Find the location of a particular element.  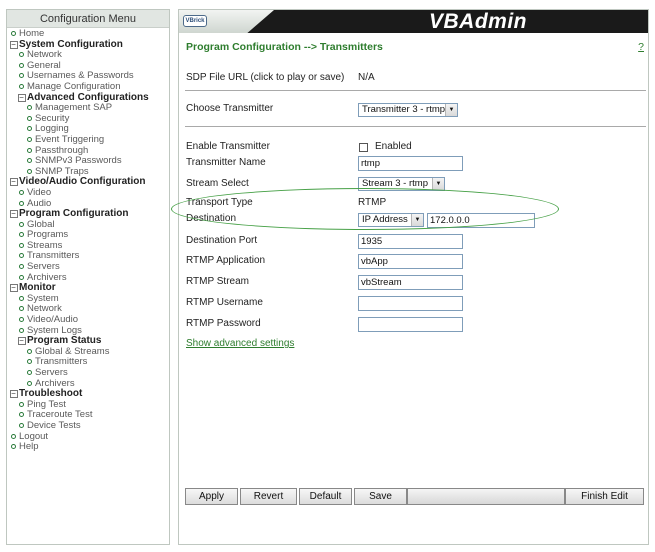

save-button: Save is located at coordinates (380, 496).